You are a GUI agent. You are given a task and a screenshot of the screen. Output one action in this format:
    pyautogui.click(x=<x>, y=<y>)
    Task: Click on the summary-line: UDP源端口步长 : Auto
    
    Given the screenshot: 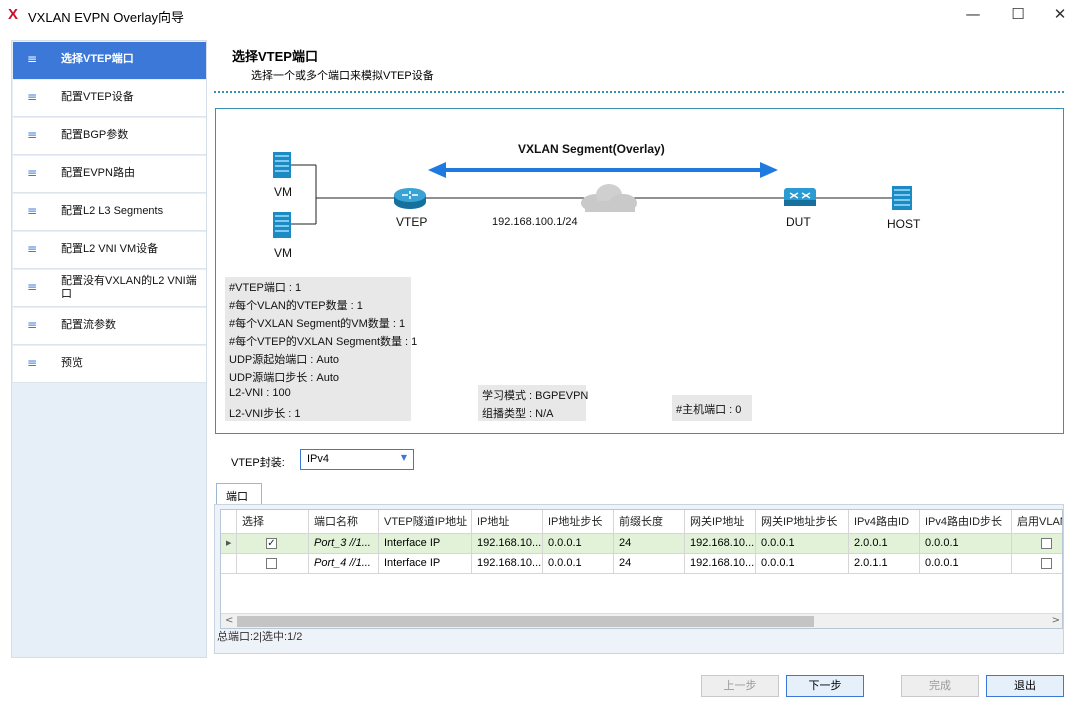 What is the action you would take?
    pyautogui.click(x=284, y=378)
    